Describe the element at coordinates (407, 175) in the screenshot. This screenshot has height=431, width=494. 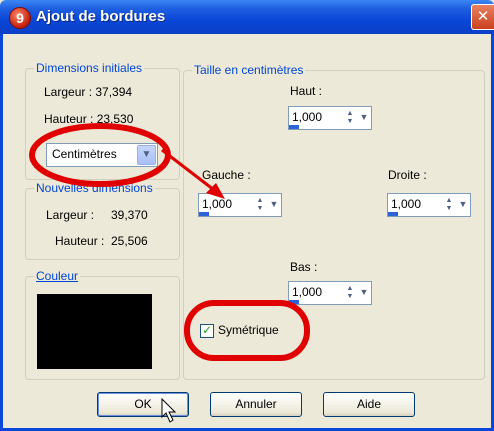
I see `right-label: Droite :` at that location.